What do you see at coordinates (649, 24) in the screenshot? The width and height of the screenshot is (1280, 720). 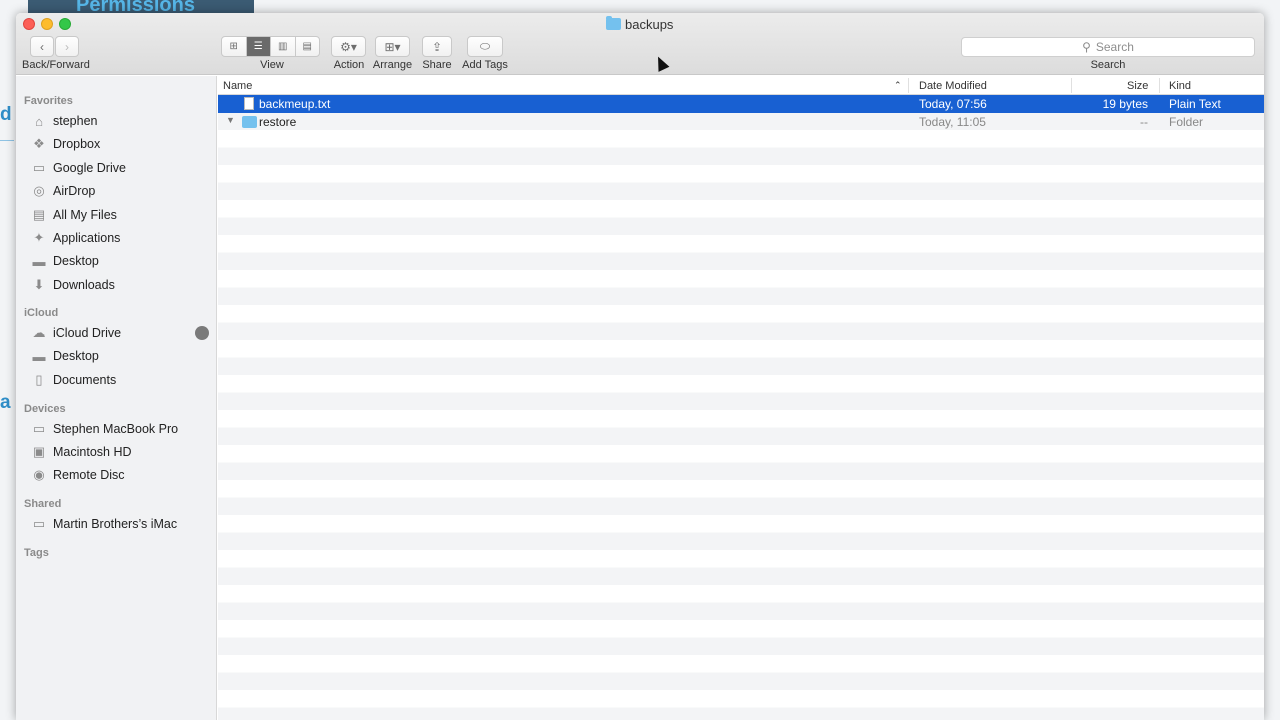 I see `window-title-text: backups` at bounding box center [649, 24].